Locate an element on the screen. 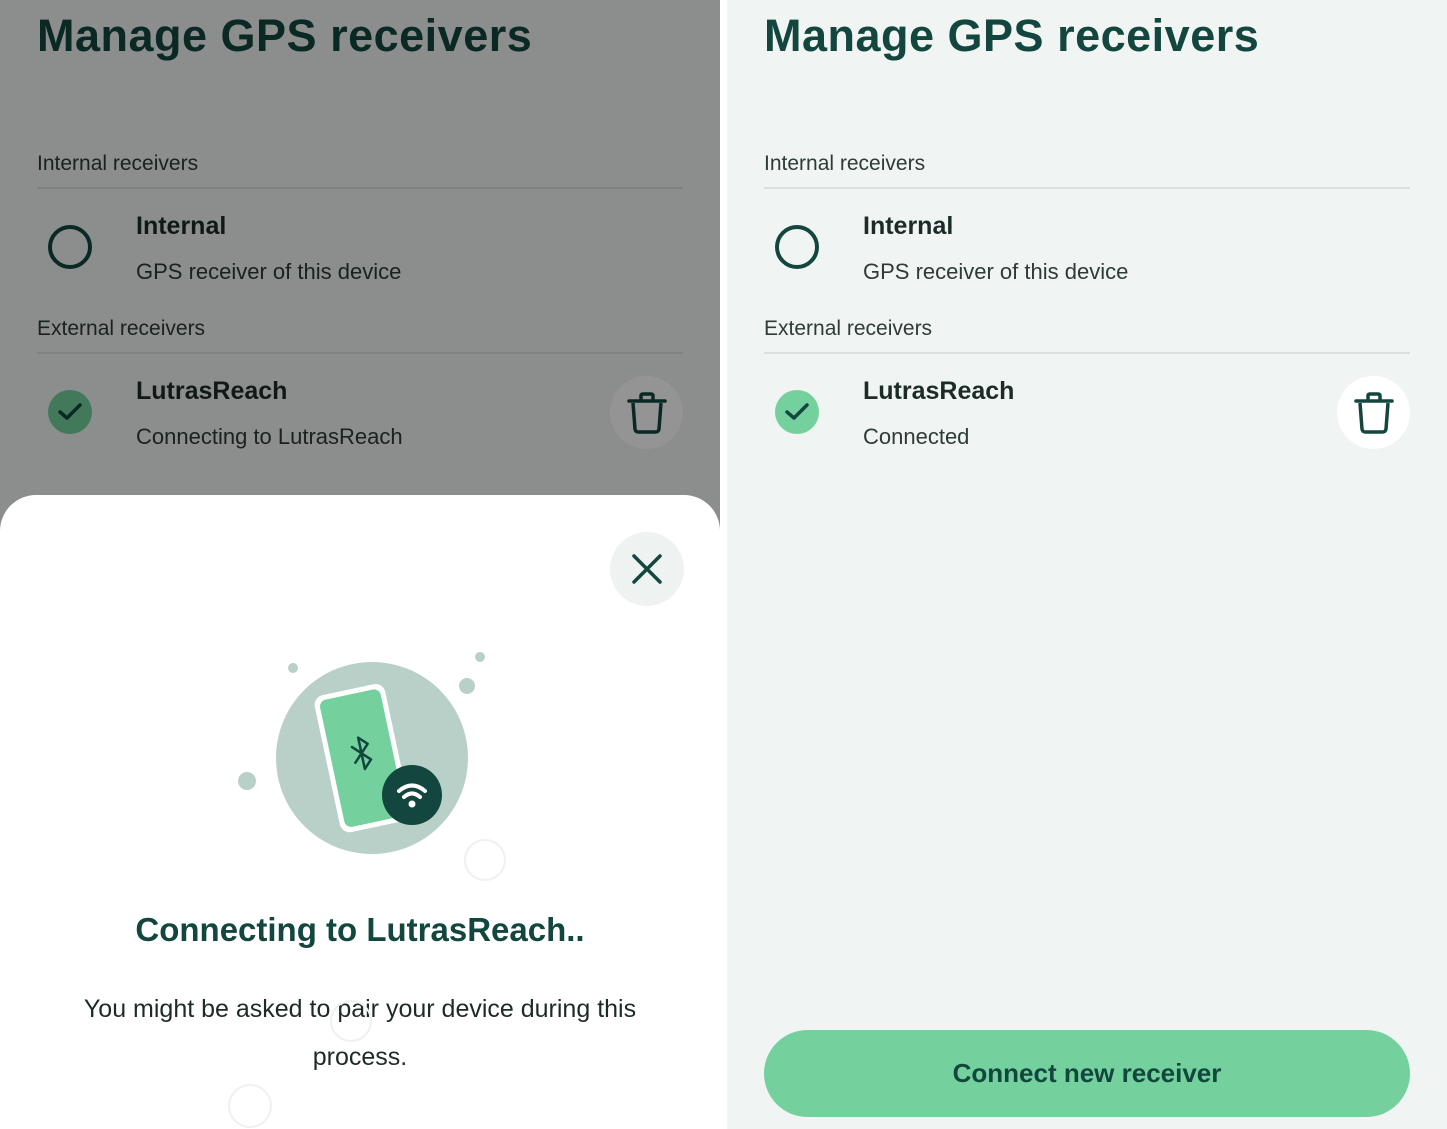 The height and width of the screenshot is (1129, 1447). check-icon is located at coordinates (797, 411).